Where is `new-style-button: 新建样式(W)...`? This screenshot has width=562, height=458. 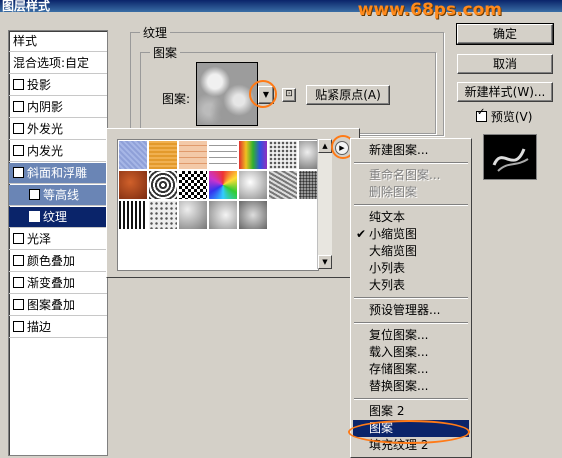
new-style-button: 新建样式(W)... is located at coordinates (505, 92).